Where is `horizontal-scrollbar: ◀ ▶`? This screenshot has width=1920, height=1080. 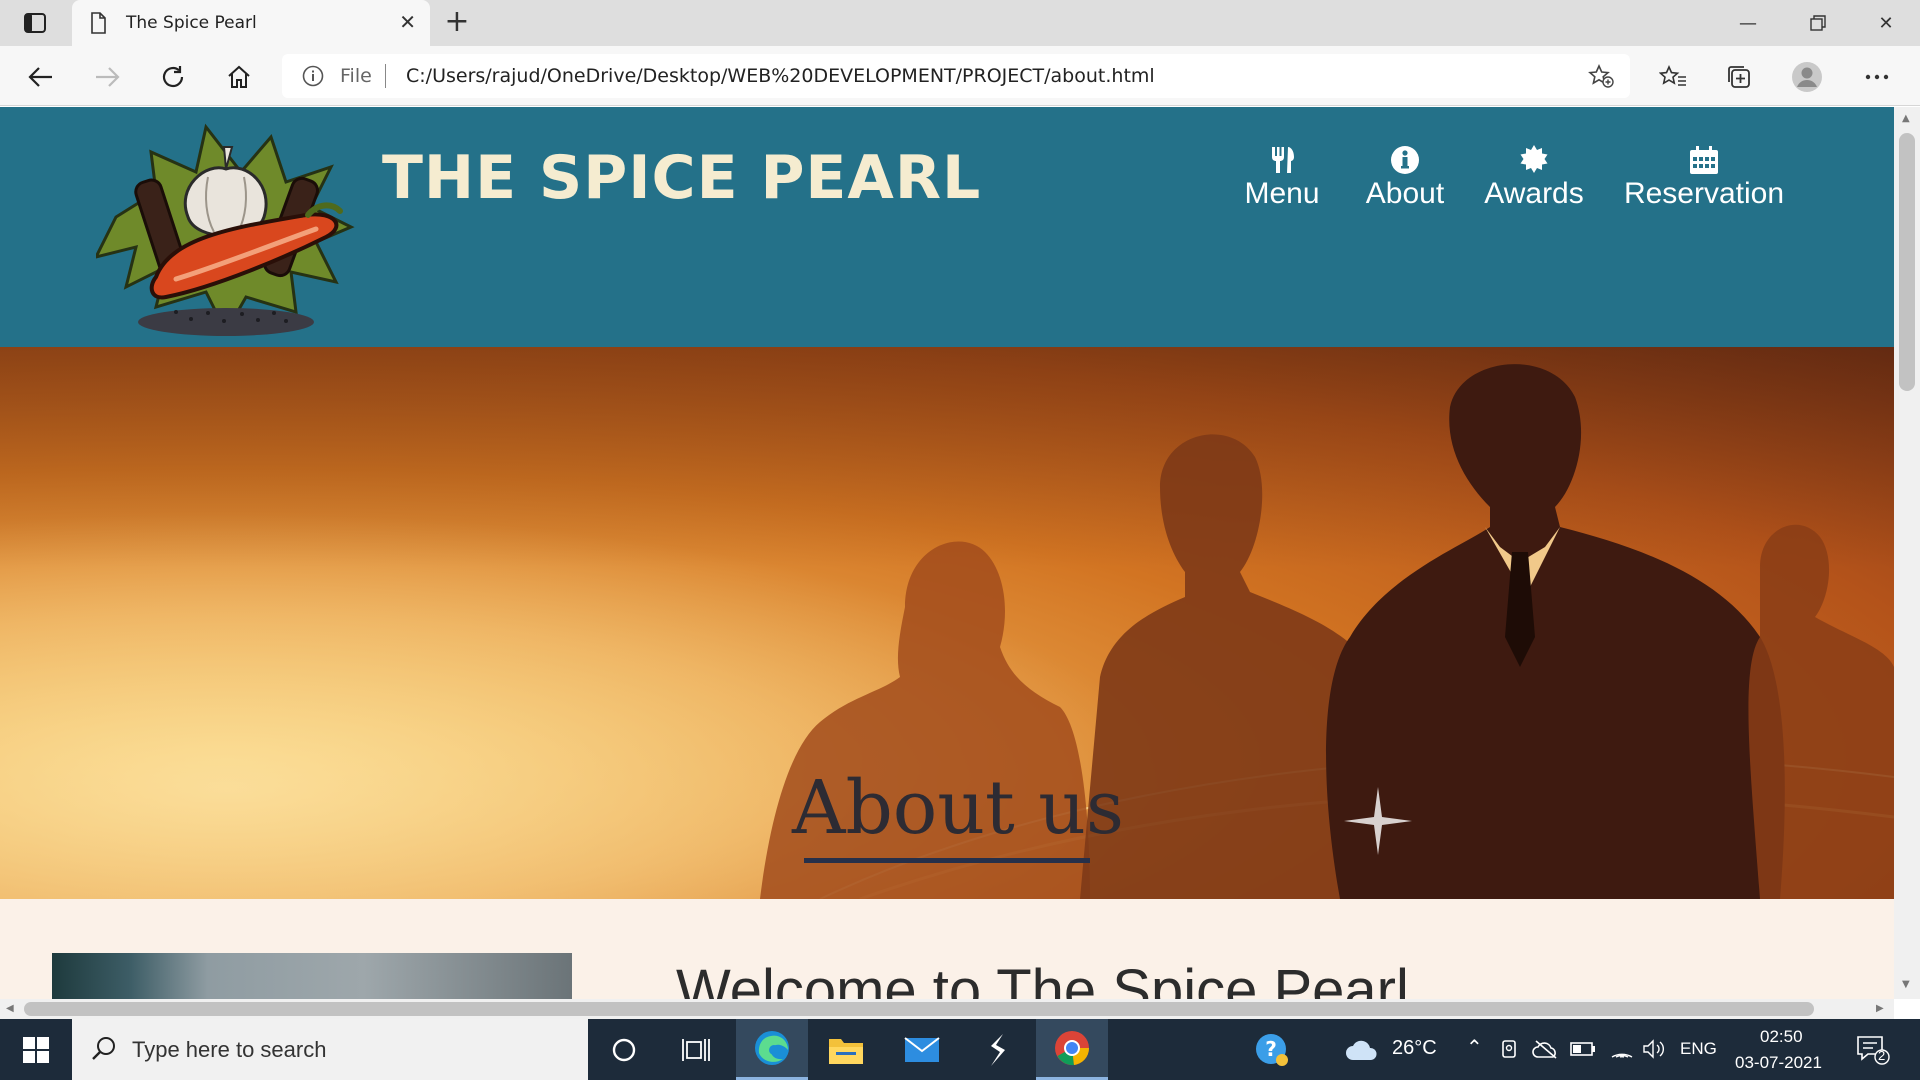 horizontal-scrollbar: ◀ ▶ is located at coordinates (947, 1009).